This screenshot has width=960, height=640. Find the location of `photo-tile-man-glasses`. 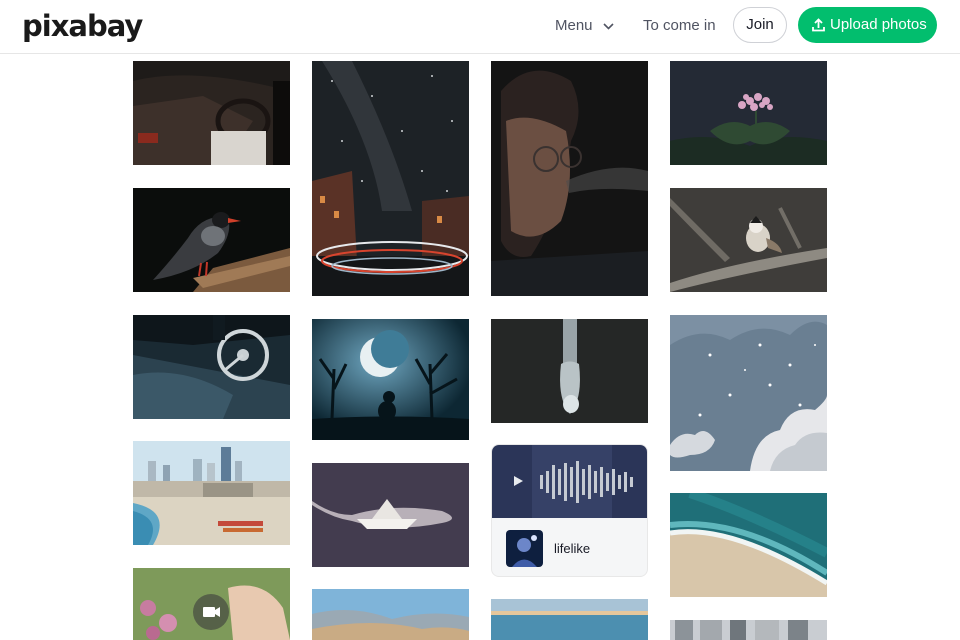

photo-tile-man-glasses is located at coordinates (569, 178).